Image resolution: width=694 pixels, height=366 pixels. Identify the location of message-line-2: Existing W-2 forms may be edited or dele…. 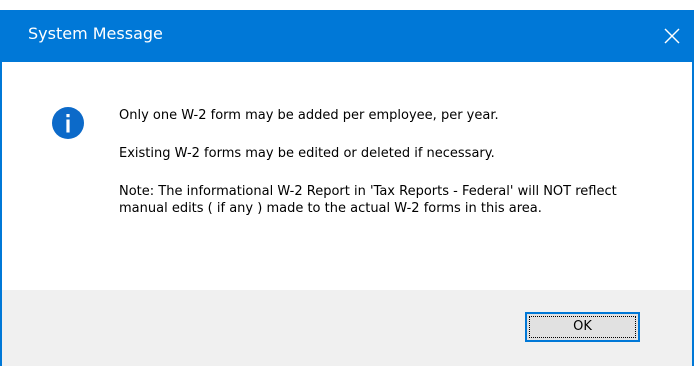
(307, 153).